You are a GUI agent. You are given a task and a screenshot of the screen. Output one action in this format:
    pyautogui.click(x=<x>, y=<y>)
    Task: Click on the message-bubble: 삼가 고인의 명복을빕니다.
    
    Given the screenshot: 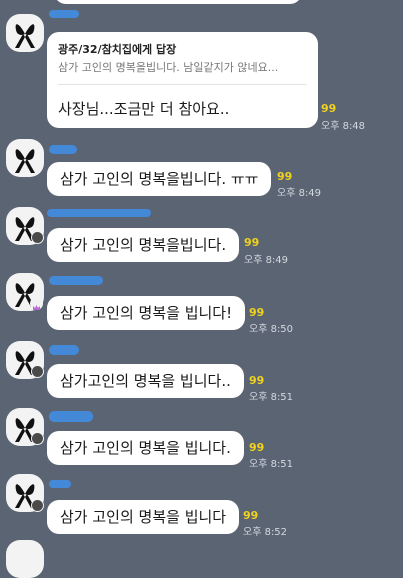 What is the action you would take?
    pyautogui.click(x=143, y=245)
    